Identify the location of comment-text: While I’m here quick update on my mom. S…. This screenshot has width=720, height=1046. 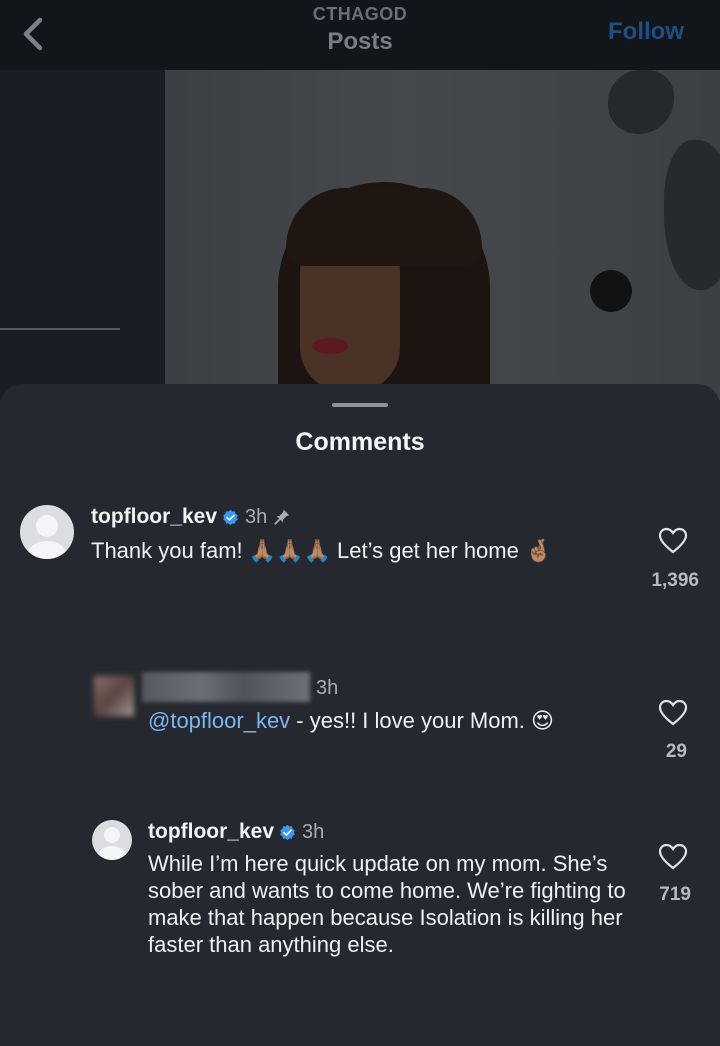
(387, 904).